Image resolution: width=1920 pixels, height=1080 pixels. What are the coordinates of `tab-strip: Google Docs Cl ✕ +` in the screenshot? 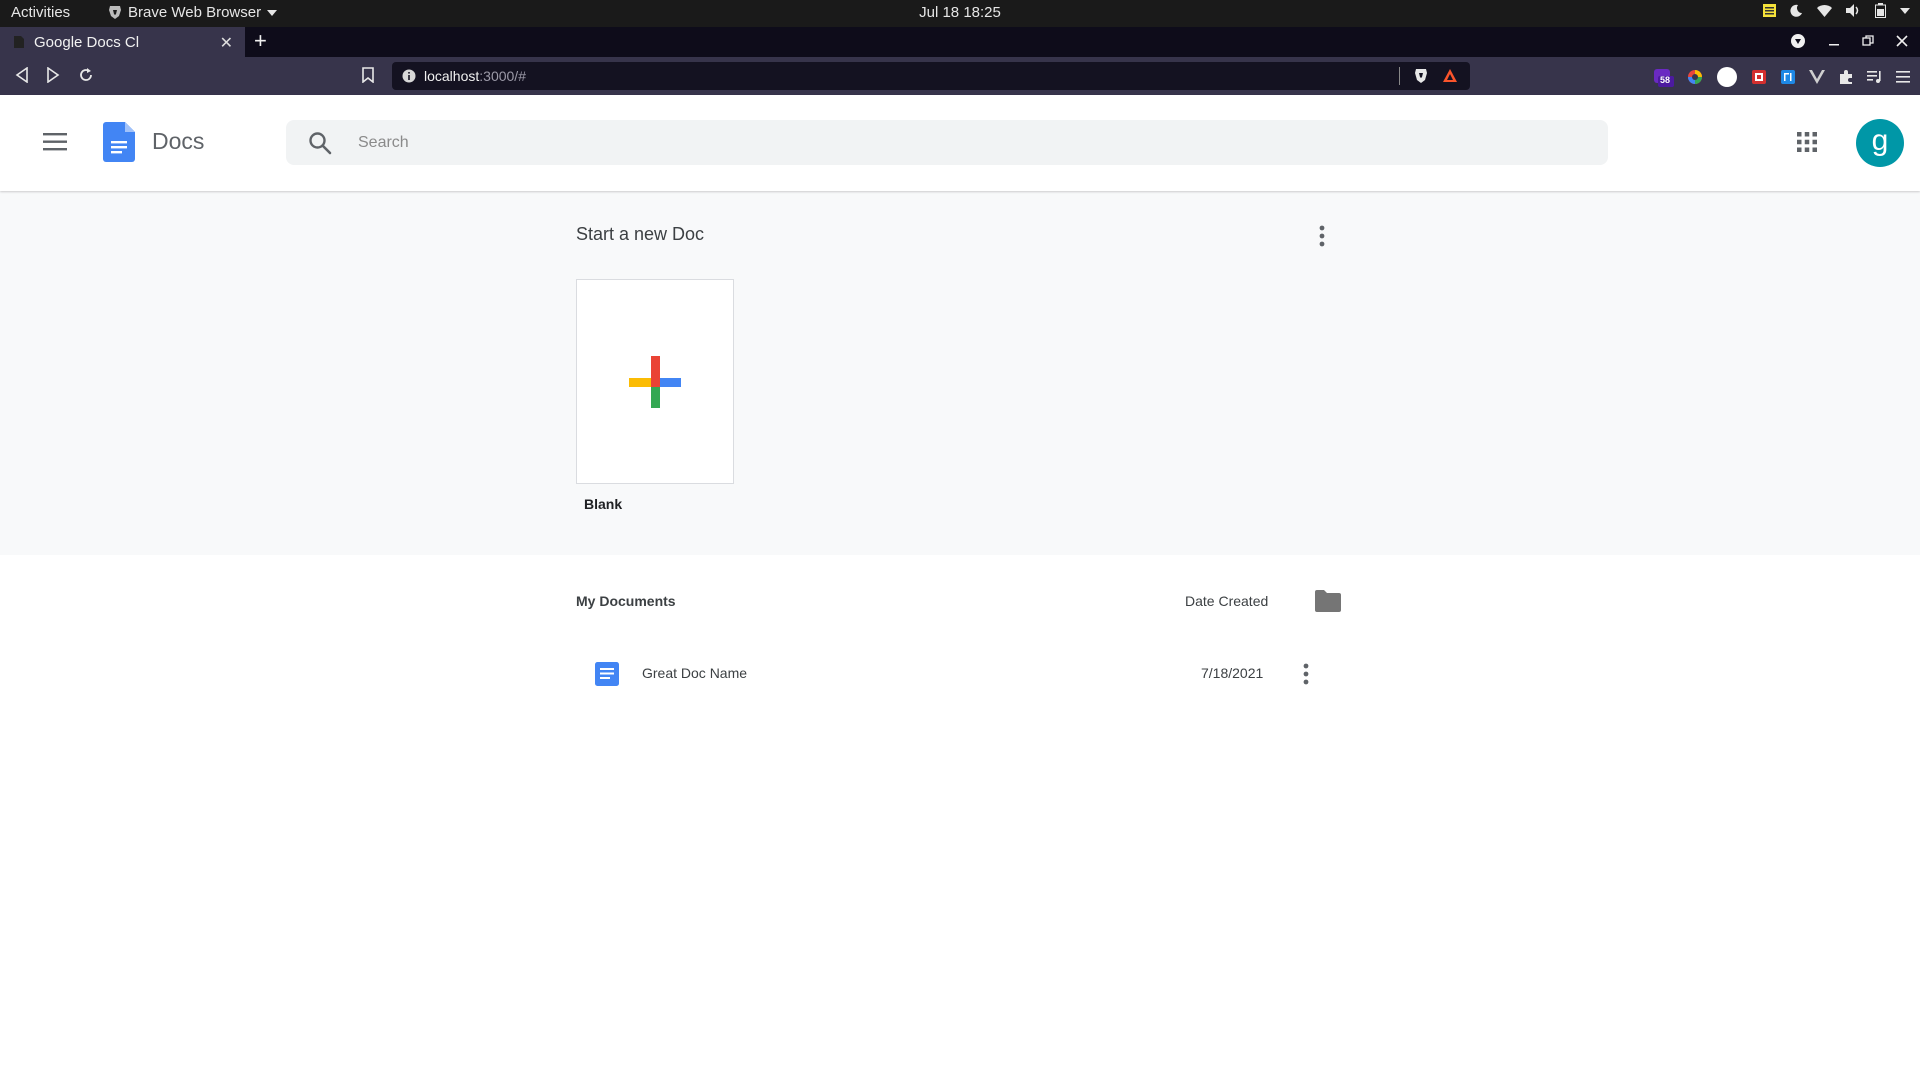 It's located at (960, 42).